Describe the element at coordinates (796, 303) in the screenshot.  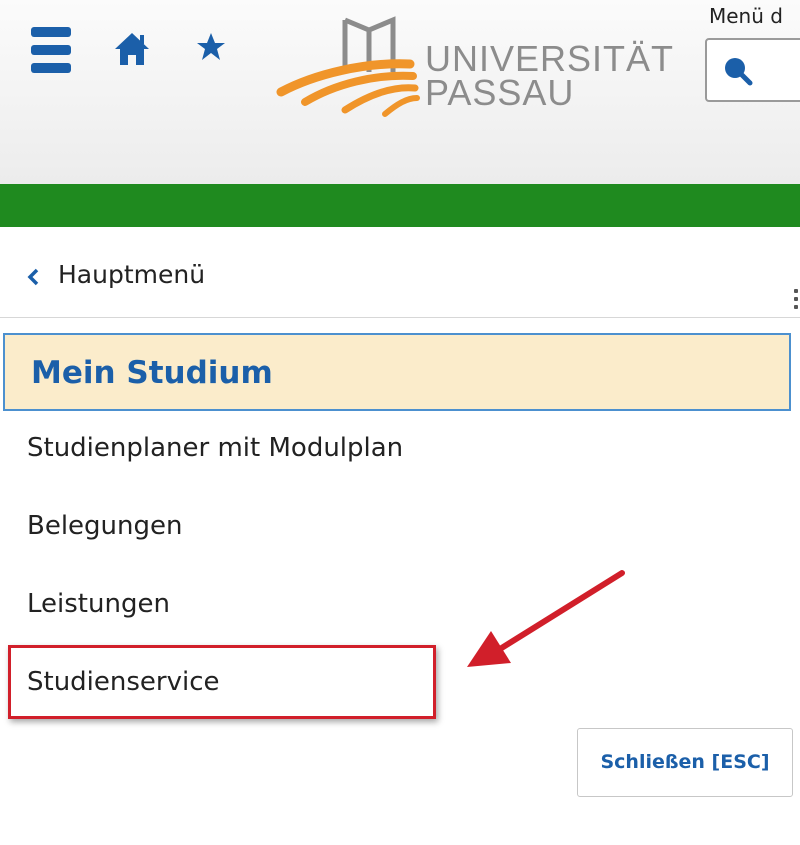
I see `scroll-handle` at that location.